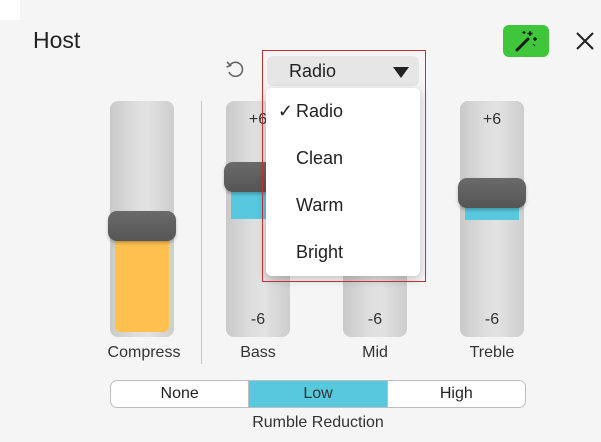 The image size is (601, 442). Describe the element at coordinates (492, 119) in the screenshot. I see `treble-max-label: +6` at that location.